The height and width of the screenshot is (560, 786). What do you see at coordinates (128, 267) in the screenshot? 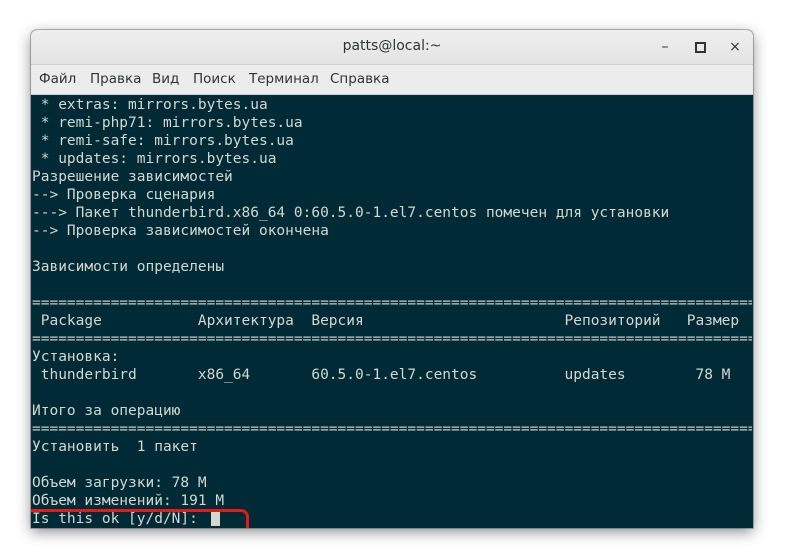
I see `terminal-line: Зависимости определены` at bounding box center [128, 267].